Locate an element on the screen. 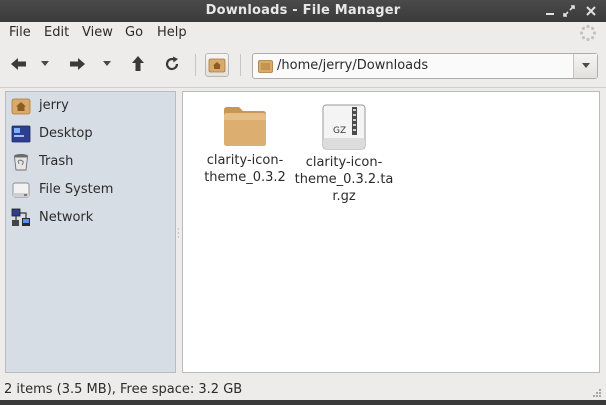 Image resolution: width=606 pixels, height=405 pixels. menu-bar: File Edit View Go Help is located at coordinates (303, 33).